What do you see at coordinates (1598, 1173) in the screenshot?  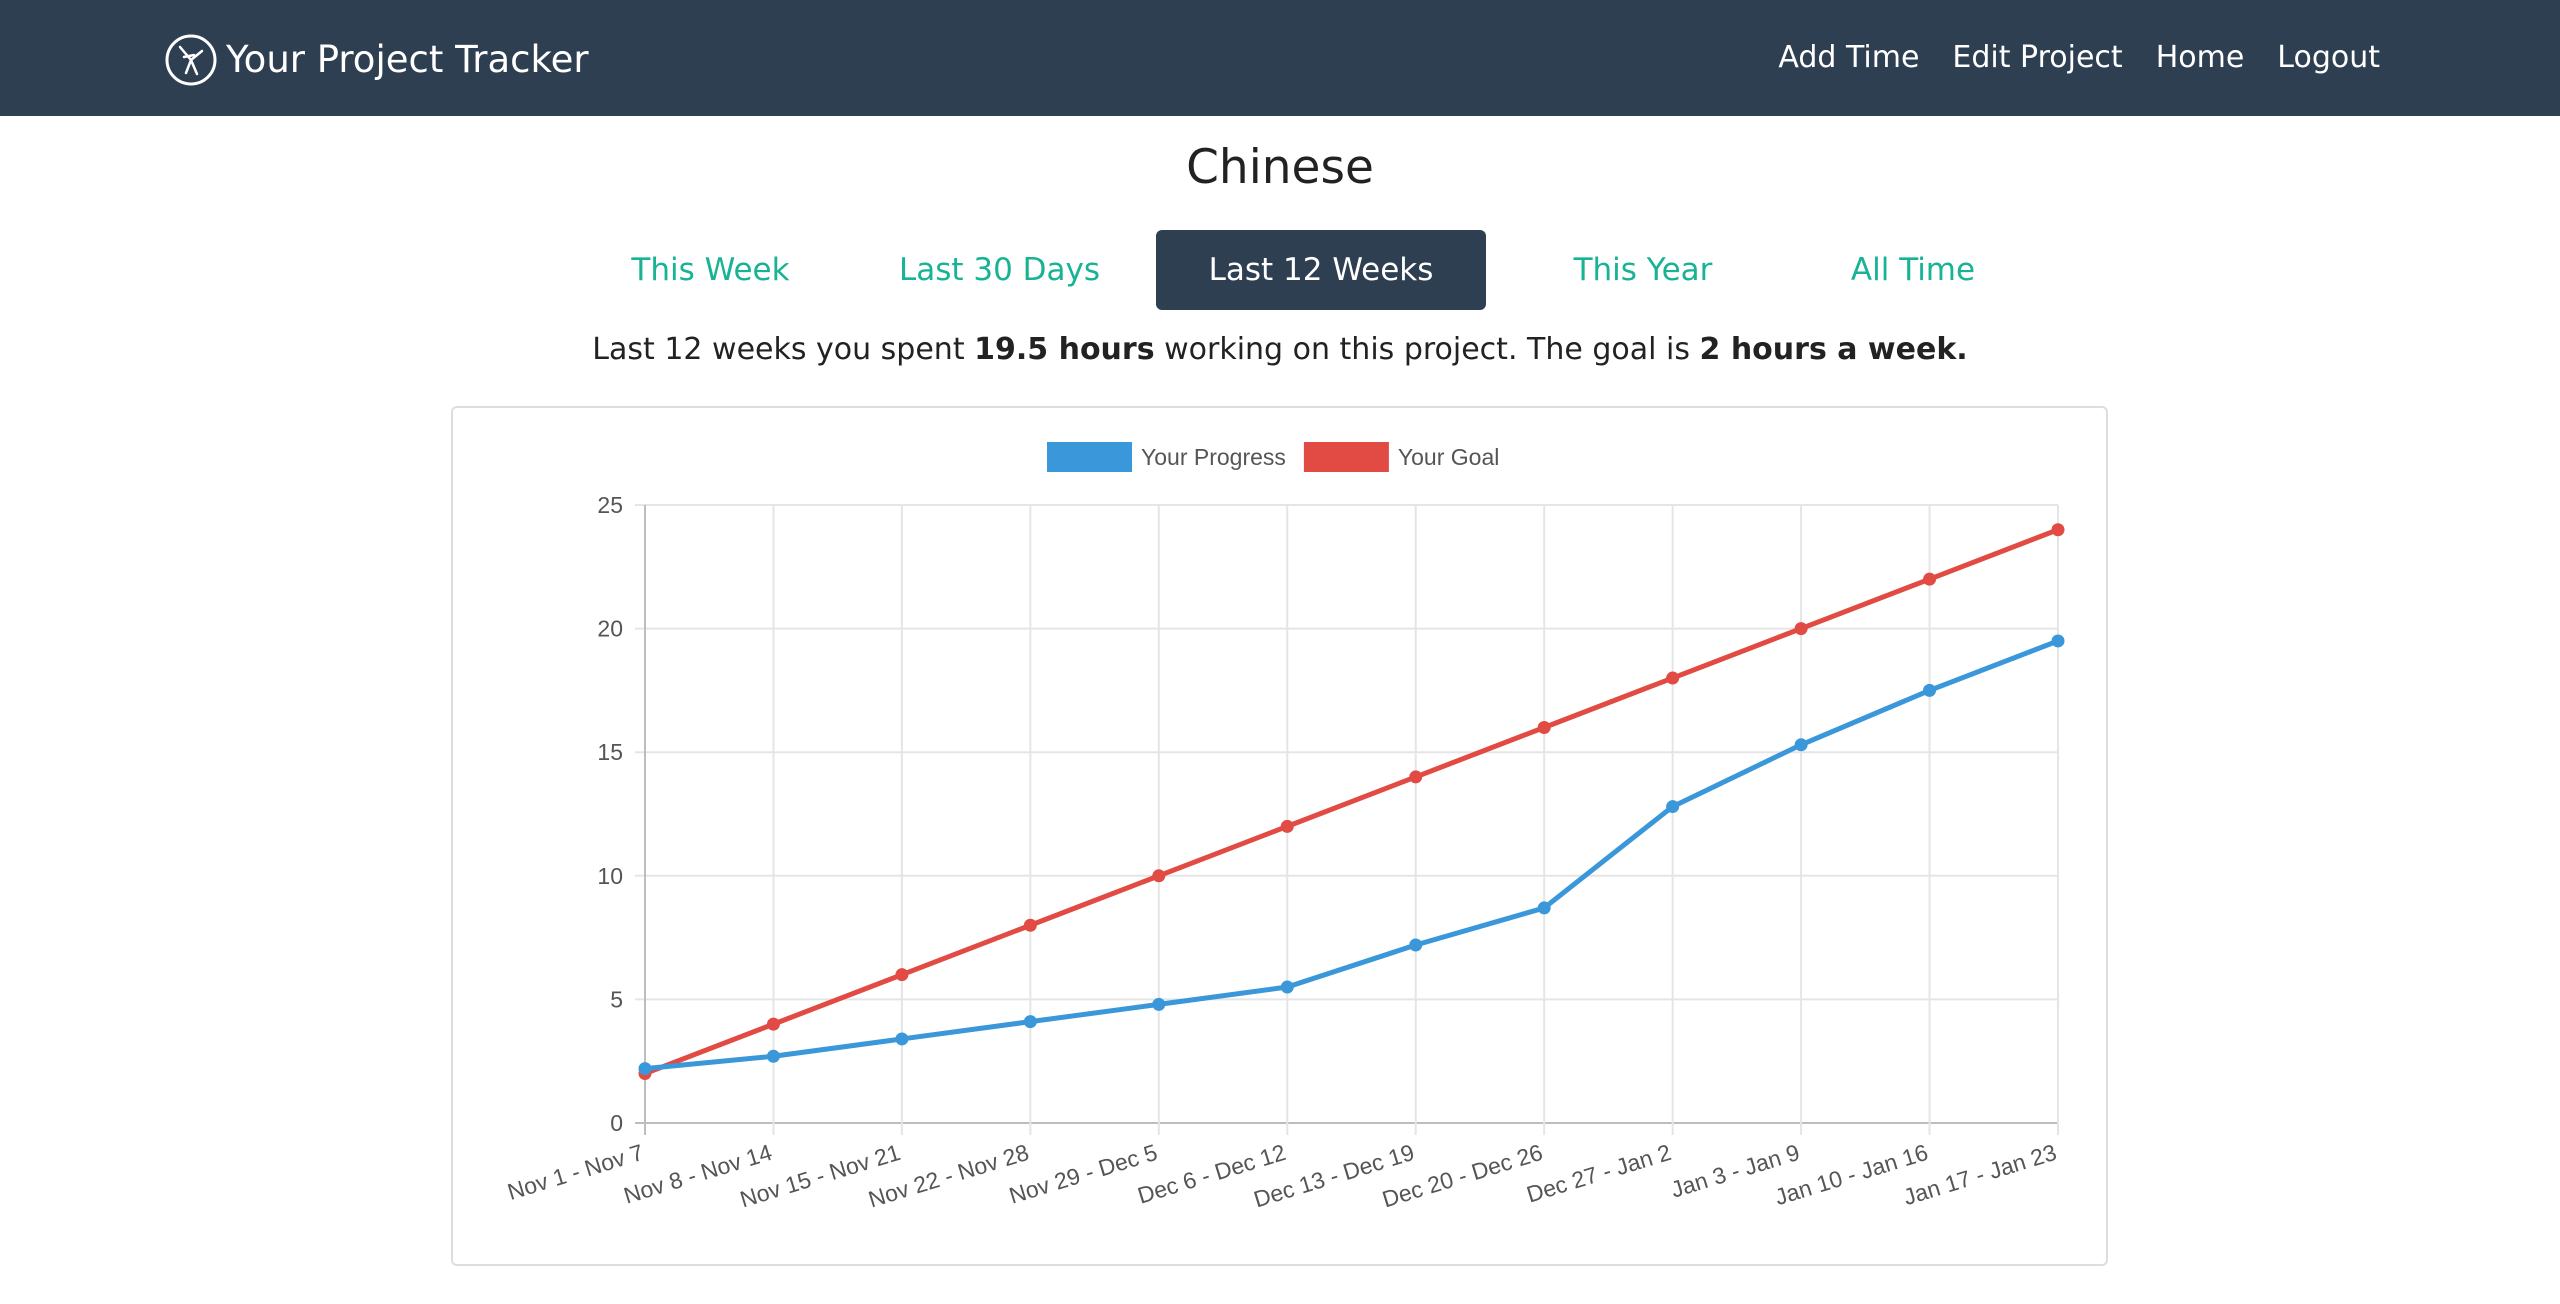 I see `x-tick-label: Dec 27 - Jan 2` at bounding box center [1598, 1173].